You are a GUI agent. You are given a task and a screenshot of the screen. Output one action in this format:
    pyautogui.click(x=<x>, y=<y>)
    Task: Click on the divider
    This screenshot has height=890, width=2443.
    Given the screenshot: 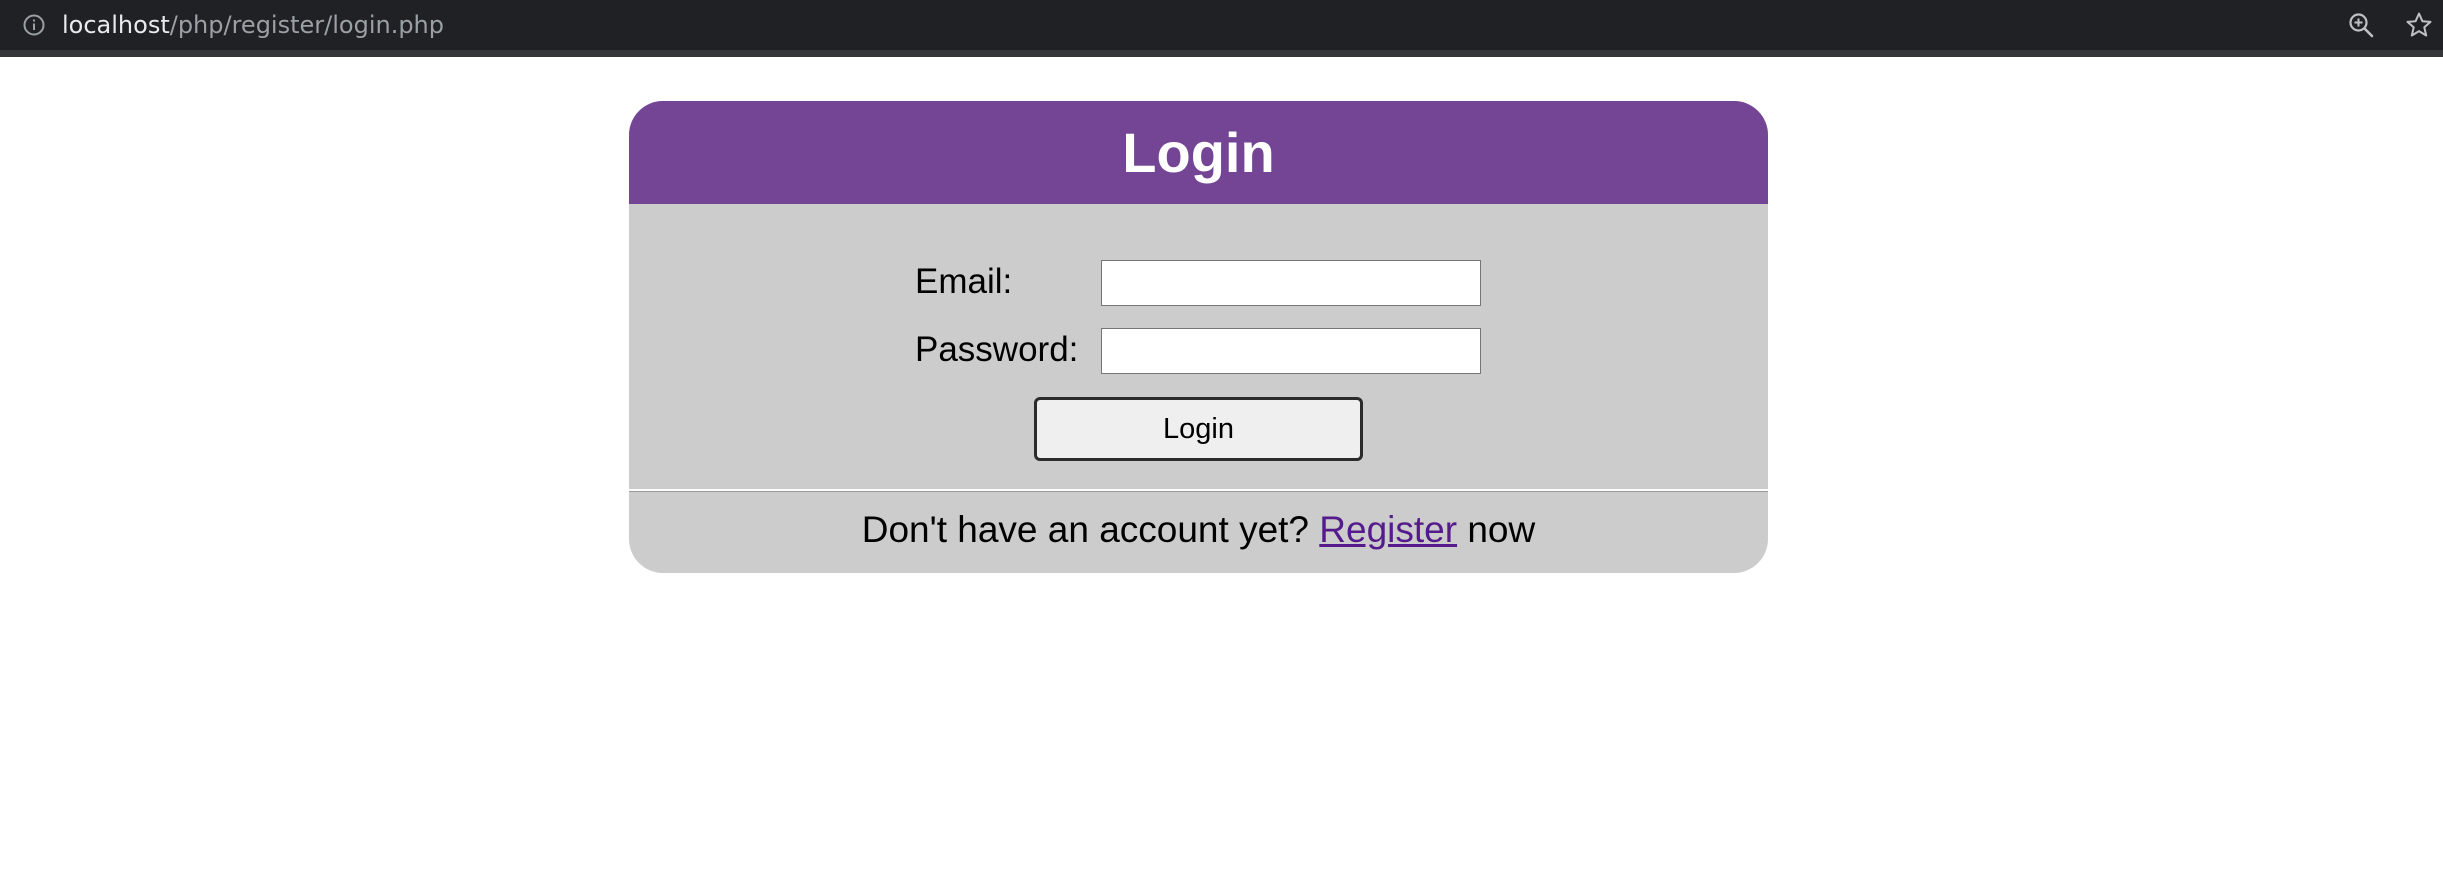 What is the action you would take?
    pyautogui.click(x=1198, y=490)
    